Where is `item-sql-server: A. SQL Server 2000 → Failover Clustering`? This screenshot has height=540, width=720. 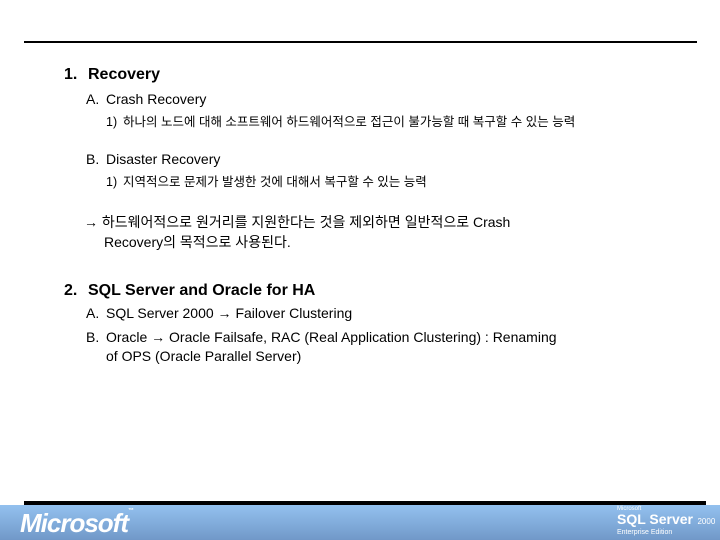
item-sql-server: A. SQL Server 2000 → Failover Clustering is located at coordinates (219, 313).